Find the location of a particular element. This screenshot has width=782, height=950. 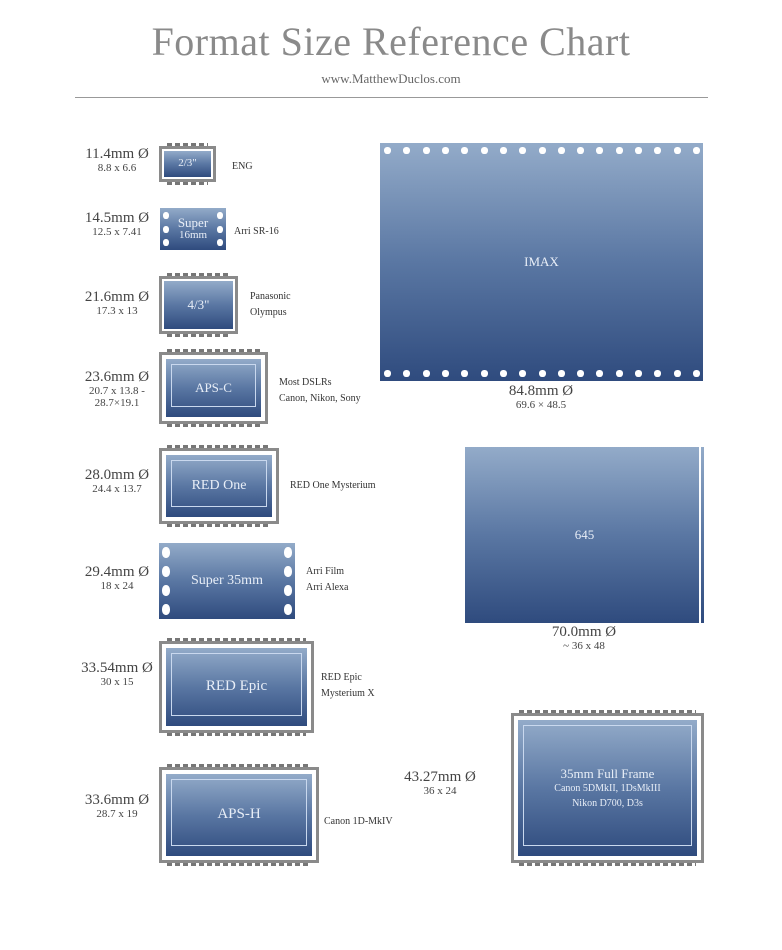

format-label: Canon 5DMkII, 1DsMkIII is located at coordinates (607, 789).